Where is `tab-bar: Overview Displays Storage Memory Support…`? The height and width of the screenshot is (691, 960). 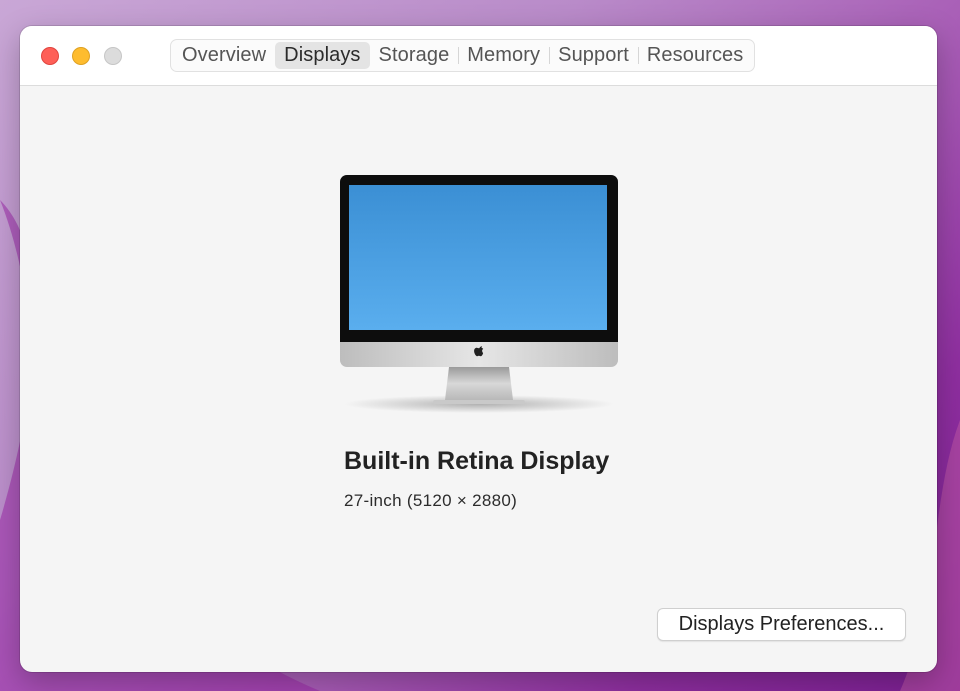 tab-bar: Overview Displays Storage Memory Support… is located at coordinates (463, 55).